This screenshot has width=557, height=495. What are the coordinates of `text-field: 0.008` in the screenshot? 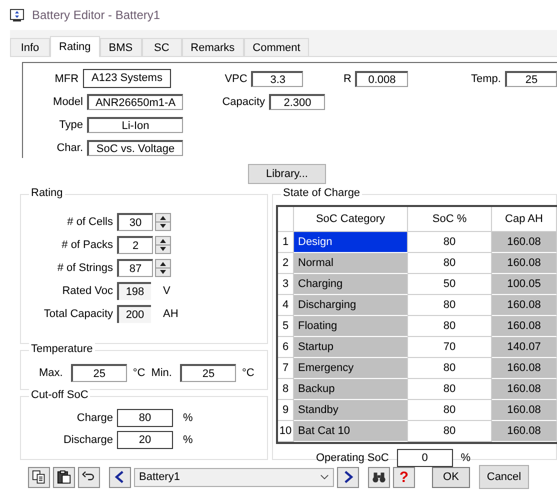 It's located at (381, 78).